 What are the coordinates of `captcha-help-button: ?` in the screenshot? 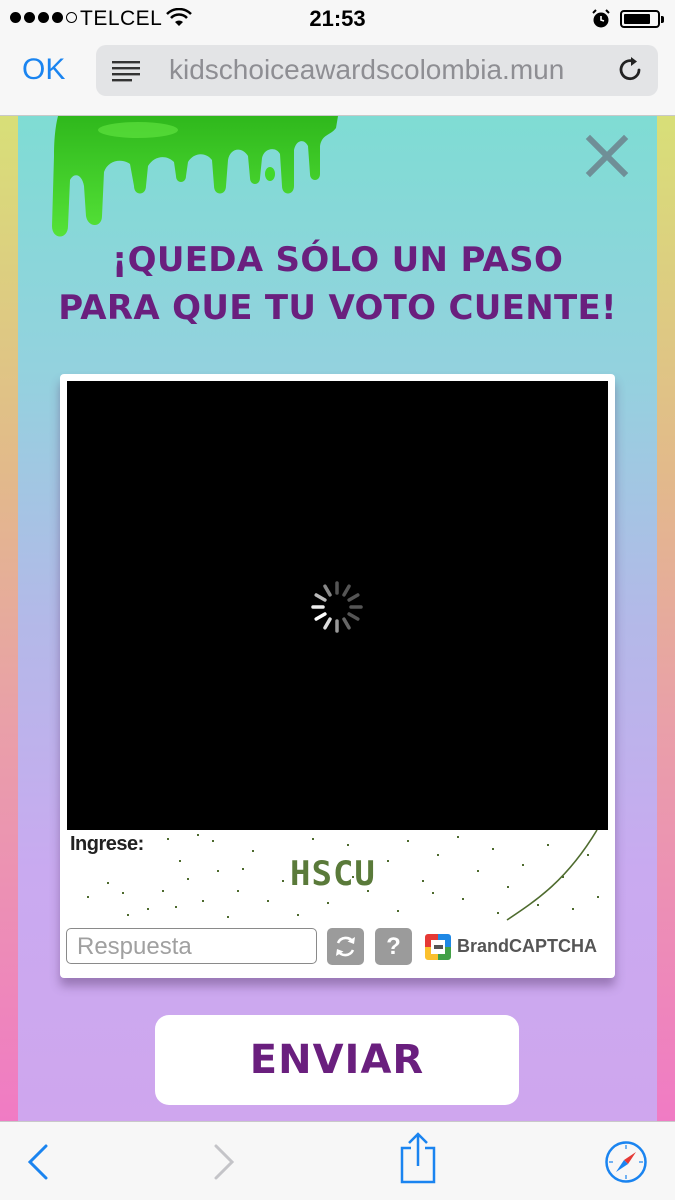 It's located at (393, 946).